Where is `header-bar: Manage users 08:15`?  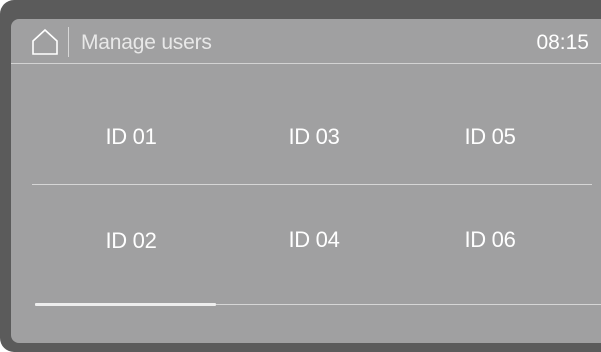
header-bar: Manage users 08:15 is located at coordinates (306, 41).